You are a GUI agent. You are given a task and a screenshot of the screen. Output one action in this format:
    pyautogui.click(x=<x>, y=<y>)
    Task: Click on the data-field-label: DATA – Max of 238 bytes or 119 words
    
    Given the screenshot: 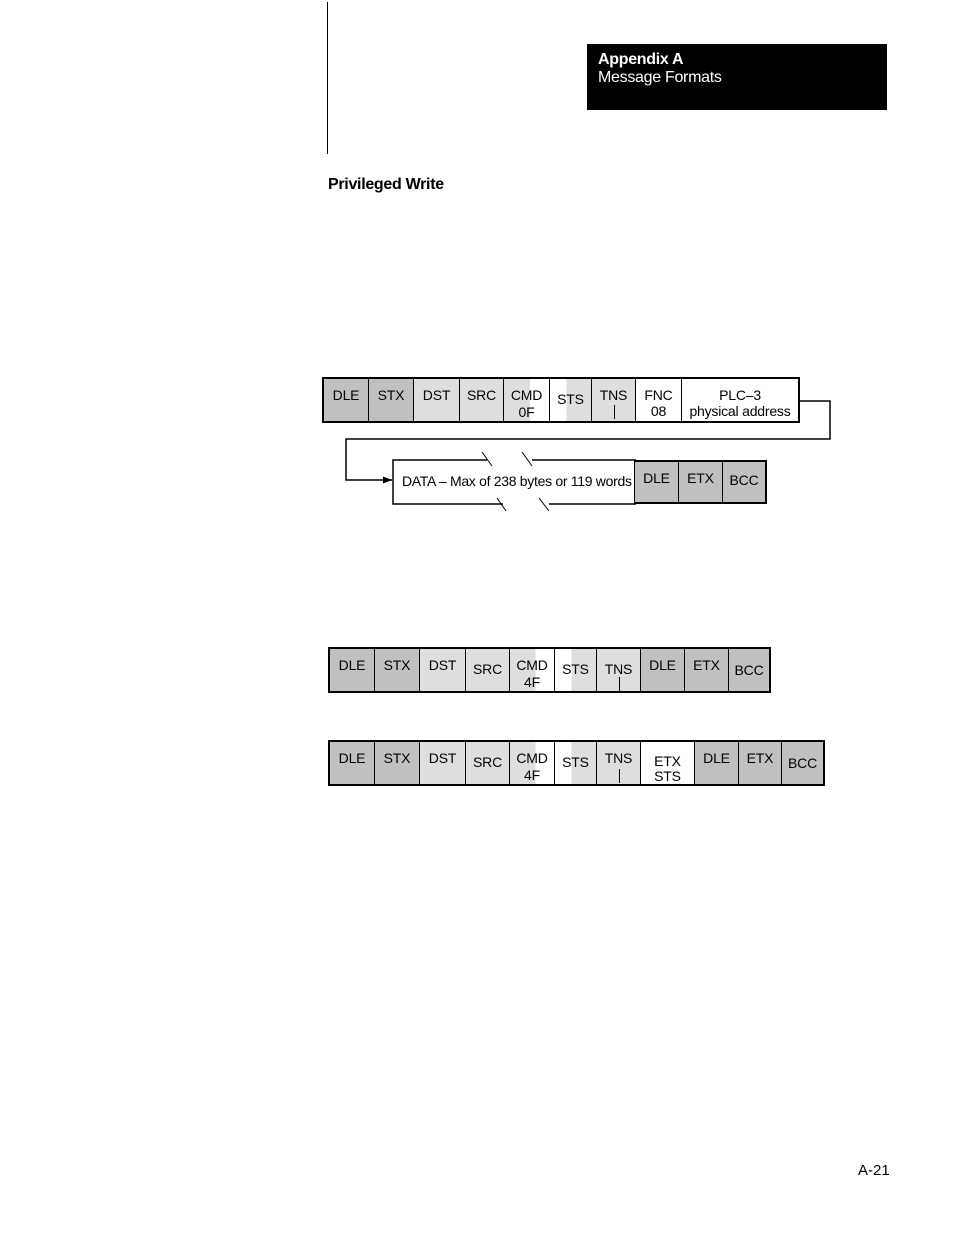 What is the action you would take?
    pyautogui.click(x=517, y=481)
    